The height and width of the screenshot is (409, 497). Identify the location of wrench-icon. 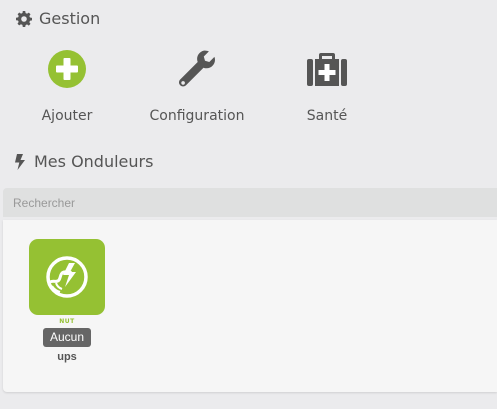
(197, 69).